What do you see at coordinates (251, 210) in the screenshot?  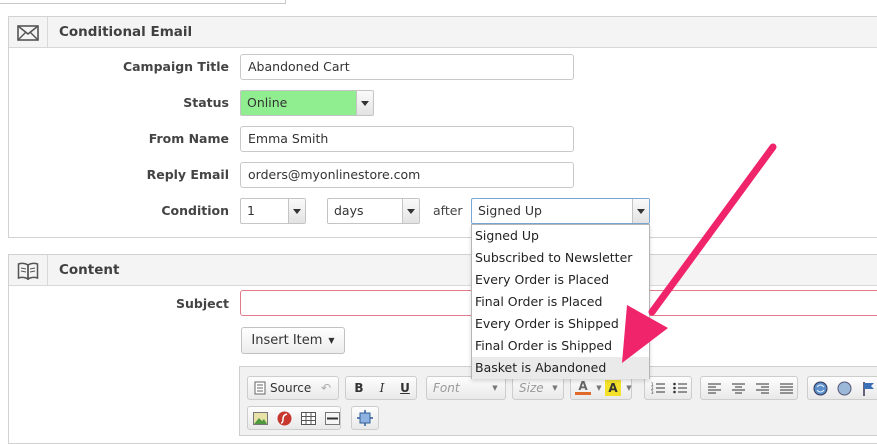 I see `condition-amount-value: 1` at bounding box center [251, 210].